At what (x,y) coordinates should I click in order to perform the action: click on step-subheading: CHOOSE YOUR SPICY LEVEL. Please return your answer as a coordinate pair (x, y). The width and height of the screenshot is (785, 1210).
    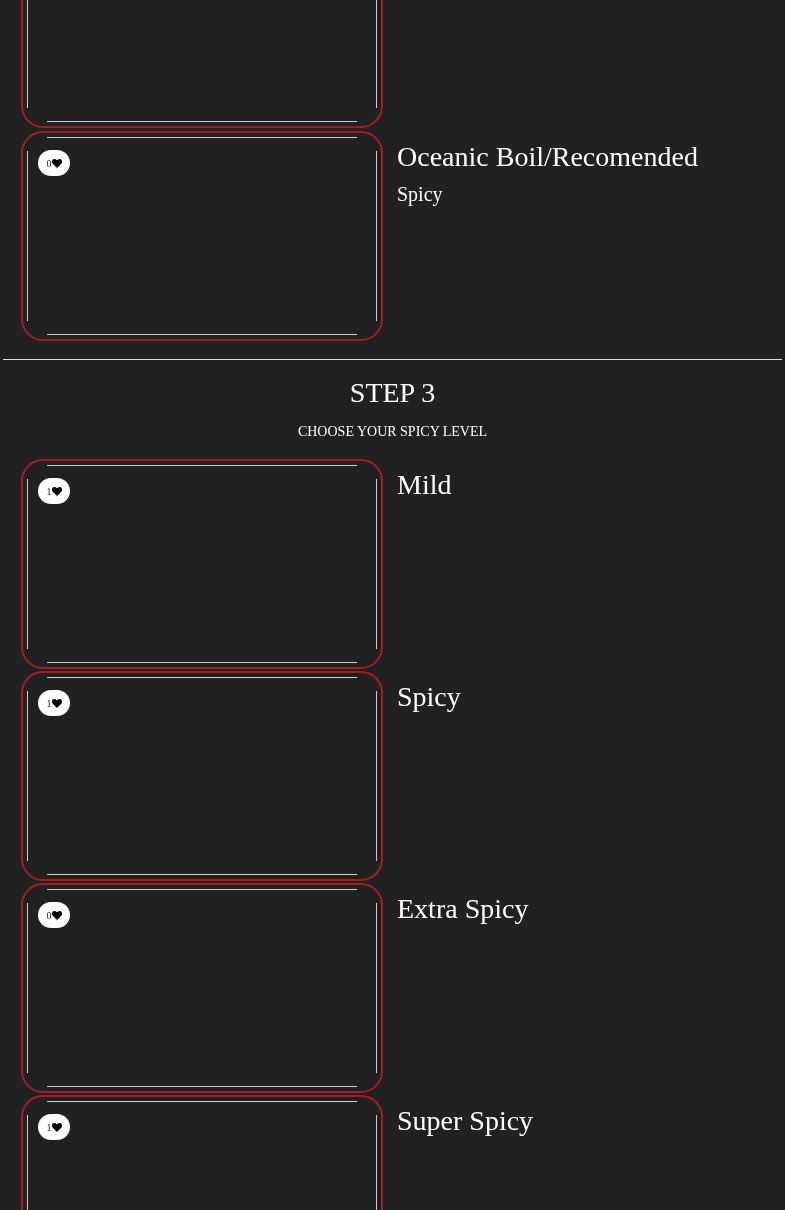
    Looking at the image, I should click on (392, 432).